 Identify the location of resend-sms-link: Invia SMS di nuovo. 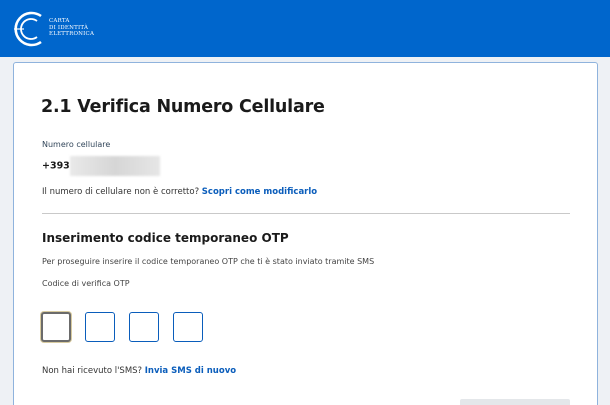
(190, 371).